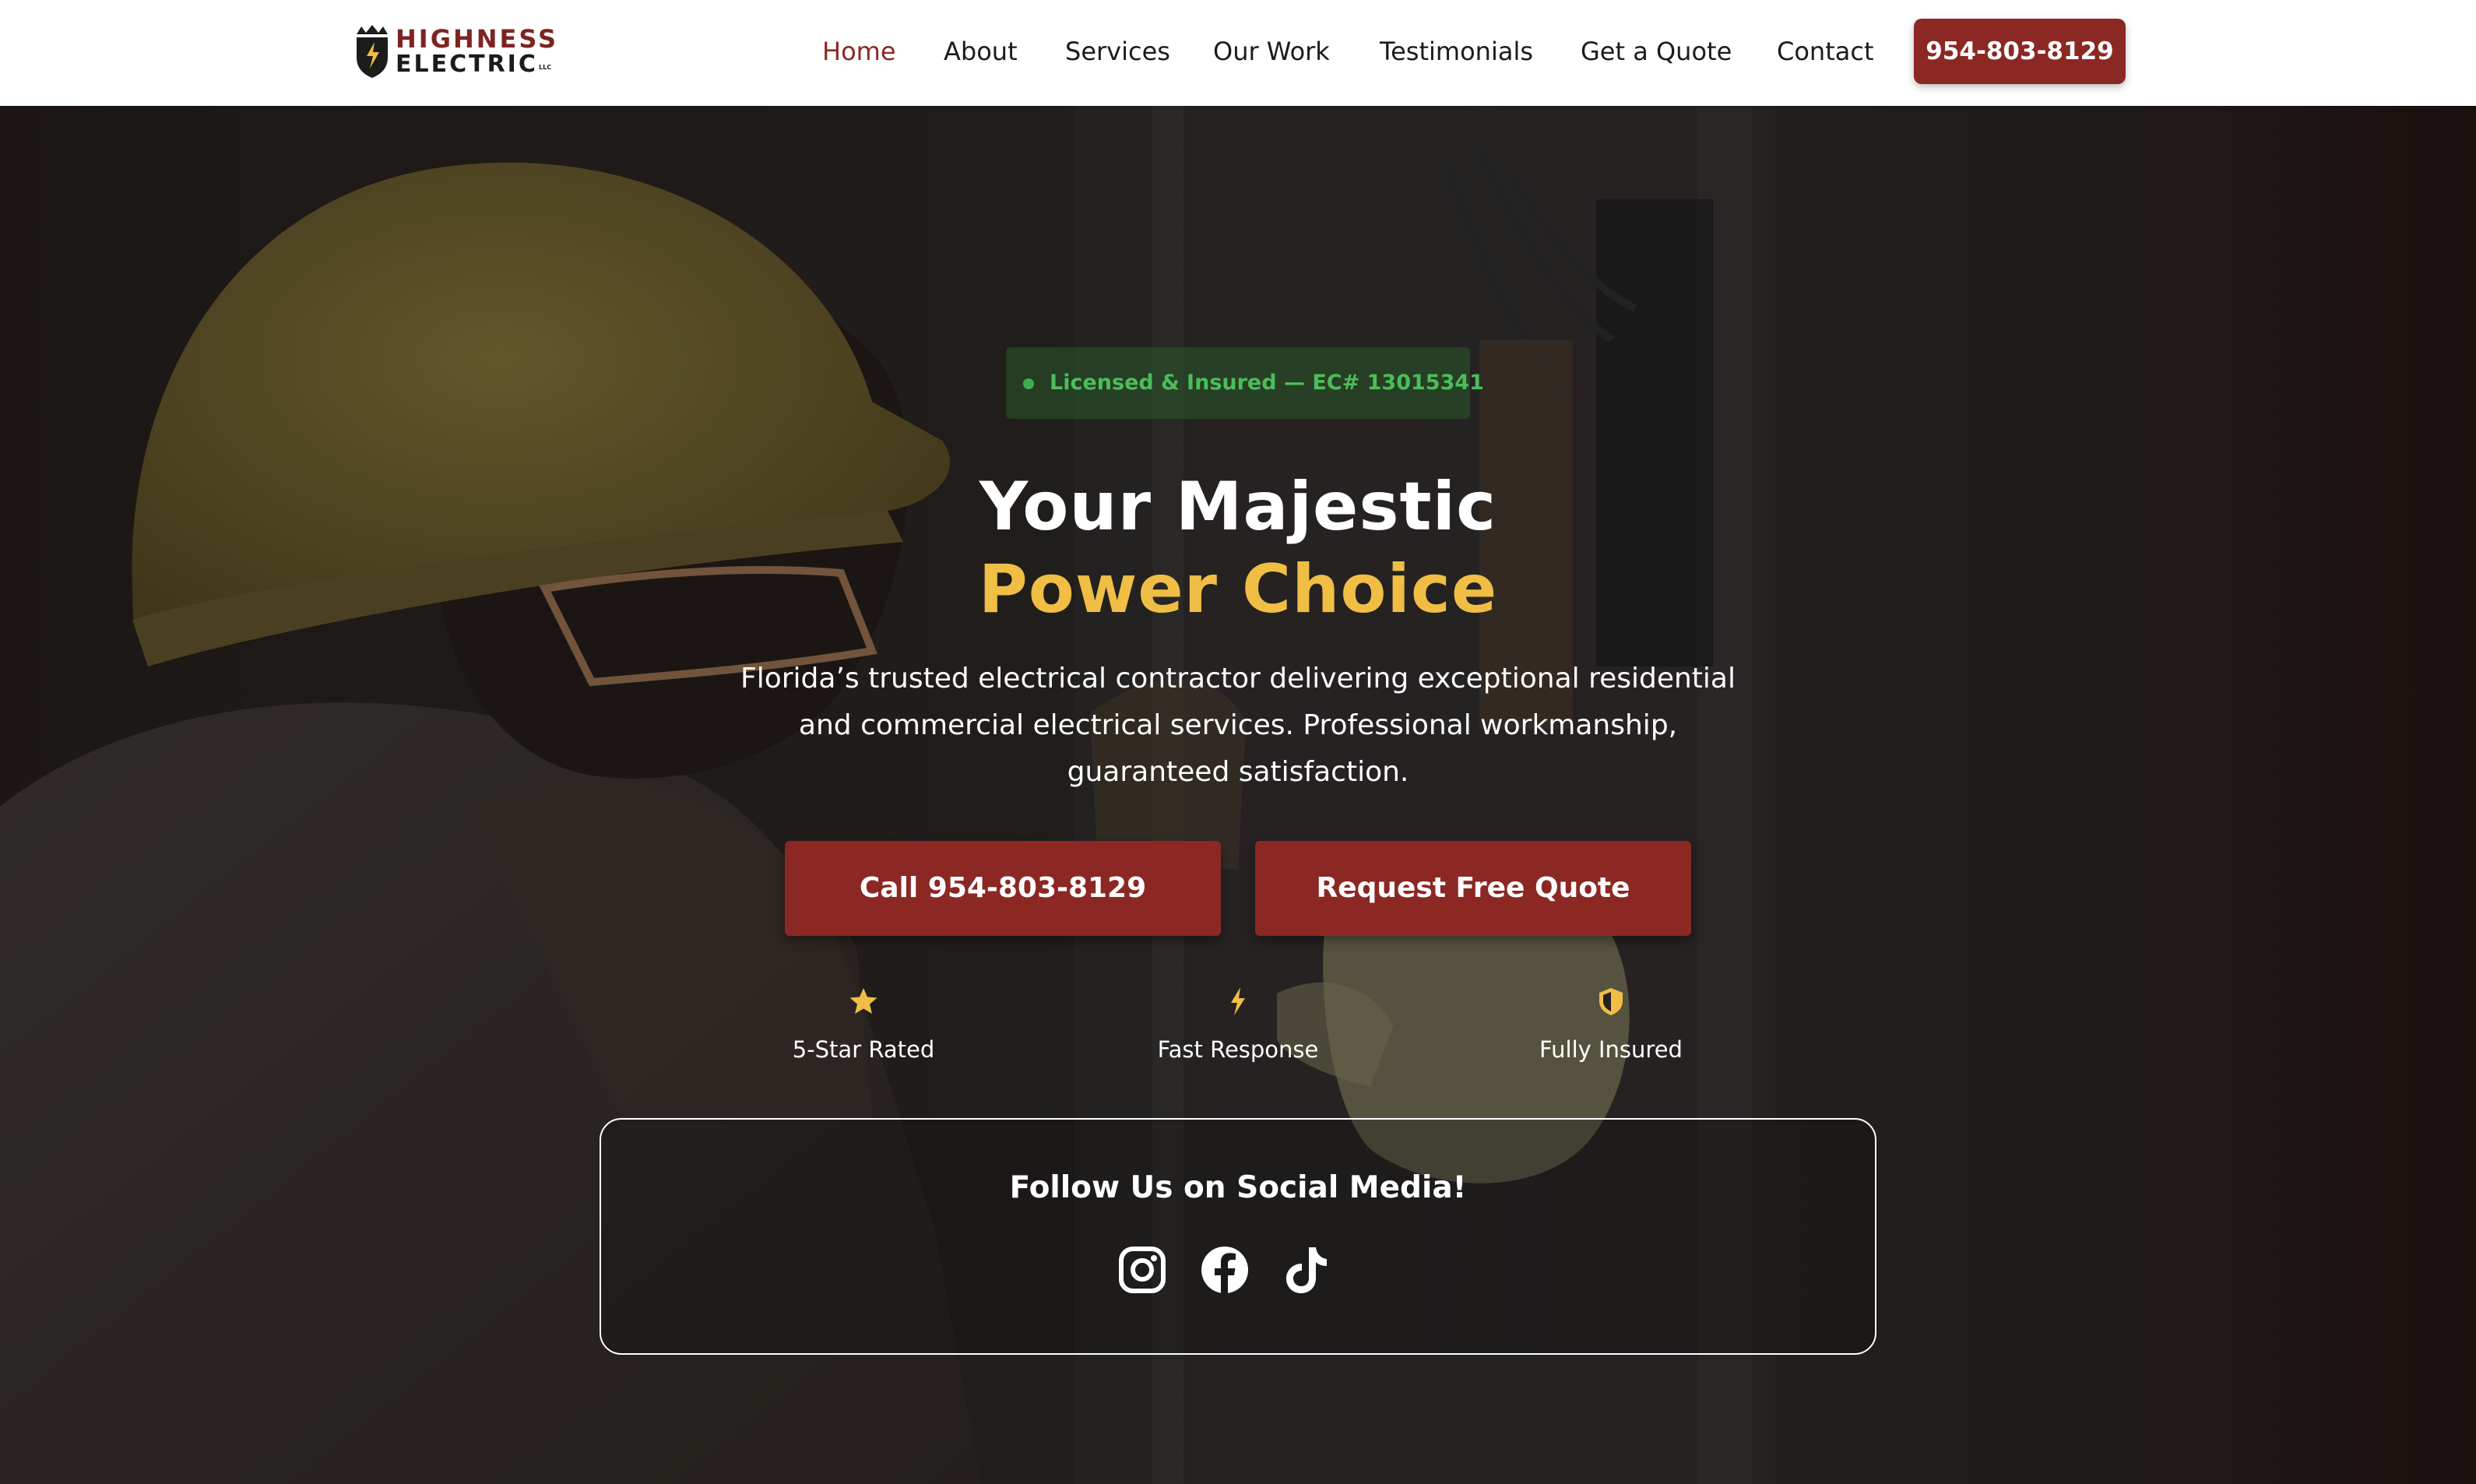  What do you see at coordinates (1656, 52) in the screenshot?
I see `nav-get-a-quote: Get a Quote` at bounding box center [1656, 52].